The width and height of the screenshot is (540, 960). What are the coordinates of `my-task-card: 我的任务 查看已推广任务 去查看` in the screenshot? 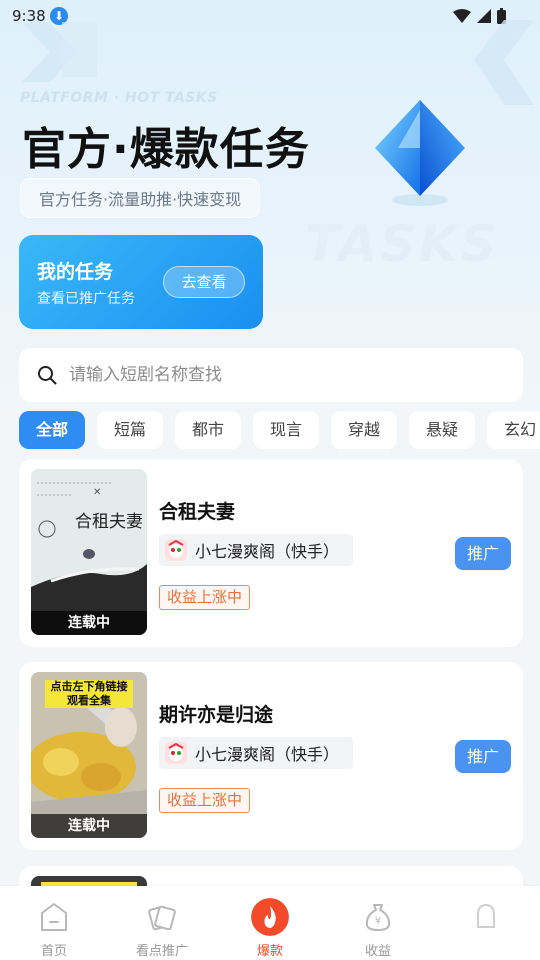 It's located at (141, 282).